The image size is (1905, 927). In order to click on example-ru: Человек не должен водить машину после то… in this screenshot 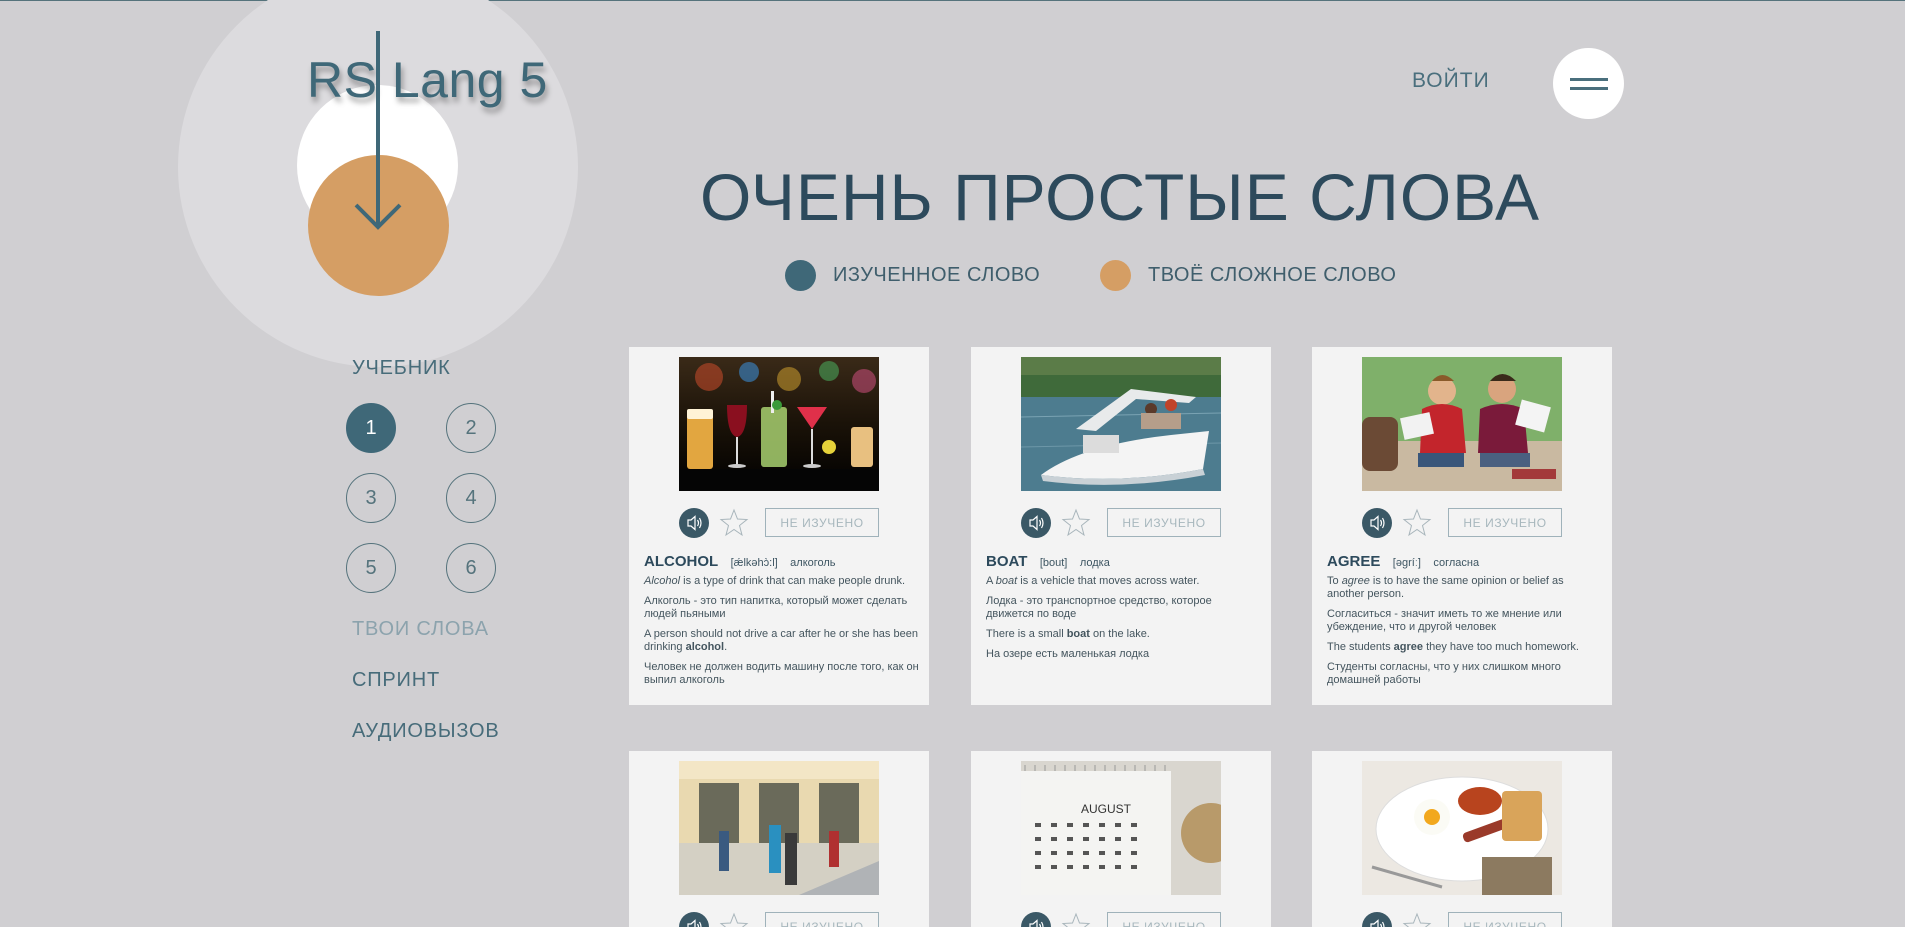, I will do `click(781, 673)`.